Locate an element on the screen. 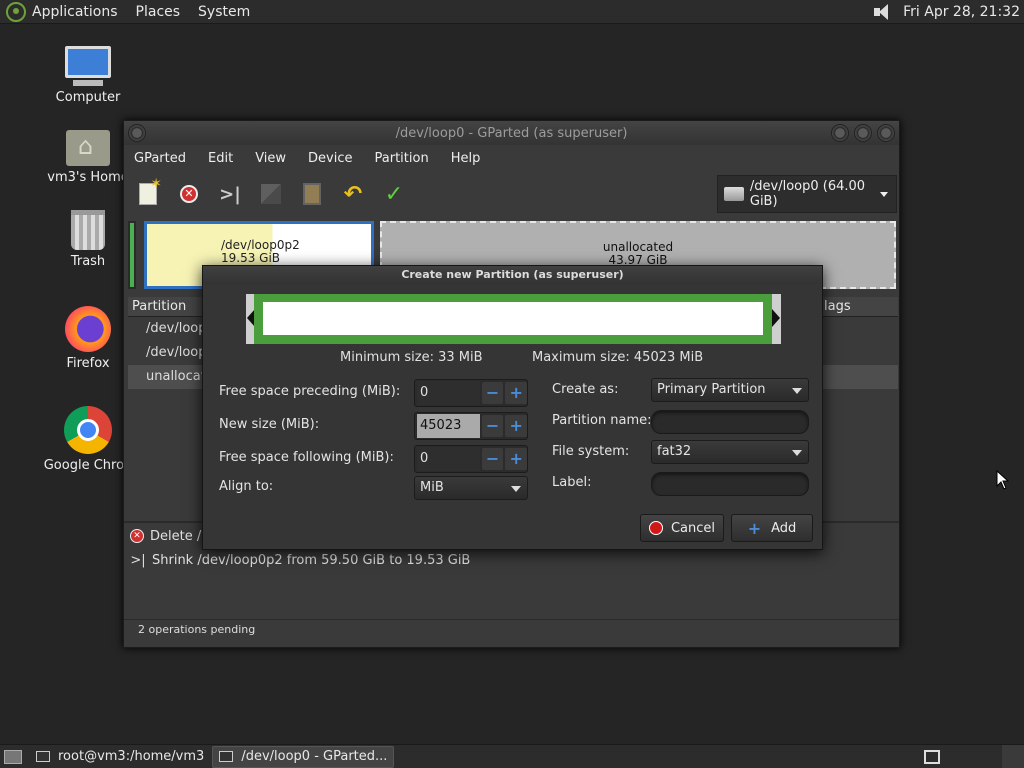  resize-handle-right-icon is located at coordinates (776, 318).